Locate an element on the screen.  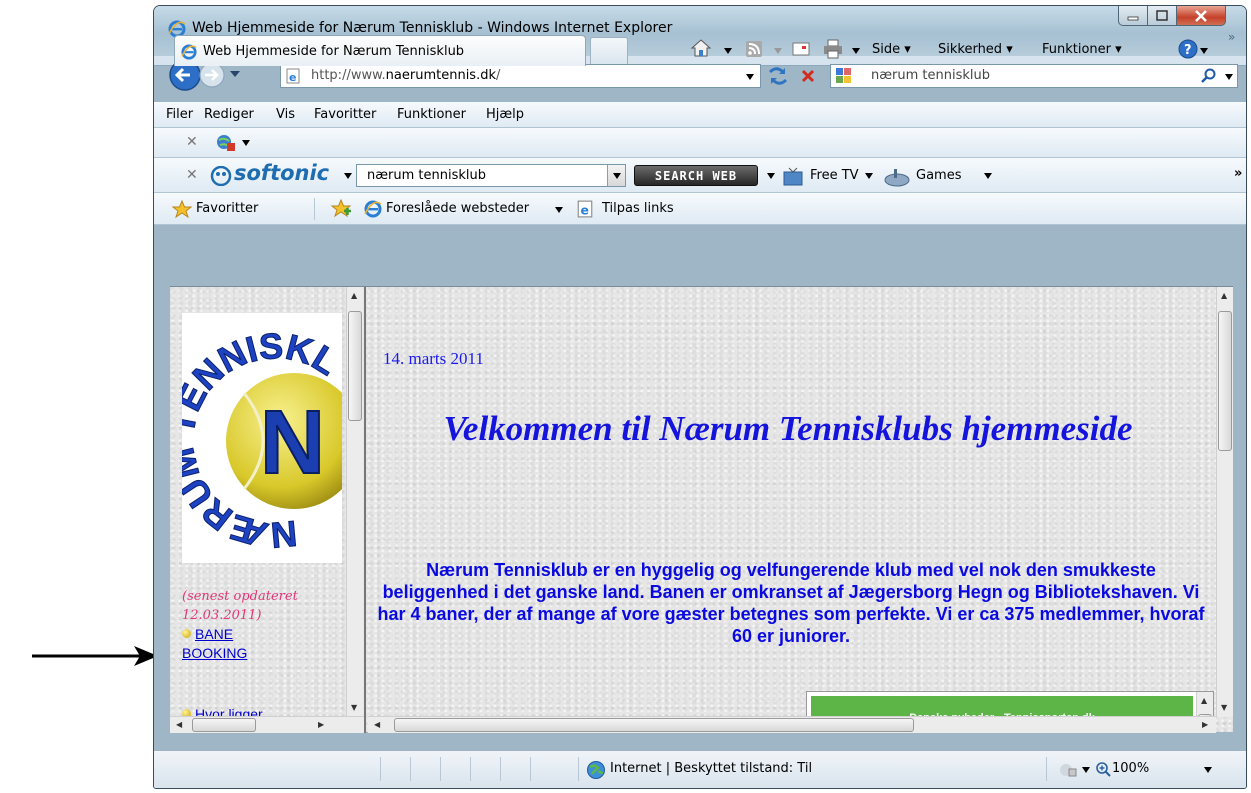
tools-menu-button: Funktioner ▾ is located at coordinates (1082, 49).